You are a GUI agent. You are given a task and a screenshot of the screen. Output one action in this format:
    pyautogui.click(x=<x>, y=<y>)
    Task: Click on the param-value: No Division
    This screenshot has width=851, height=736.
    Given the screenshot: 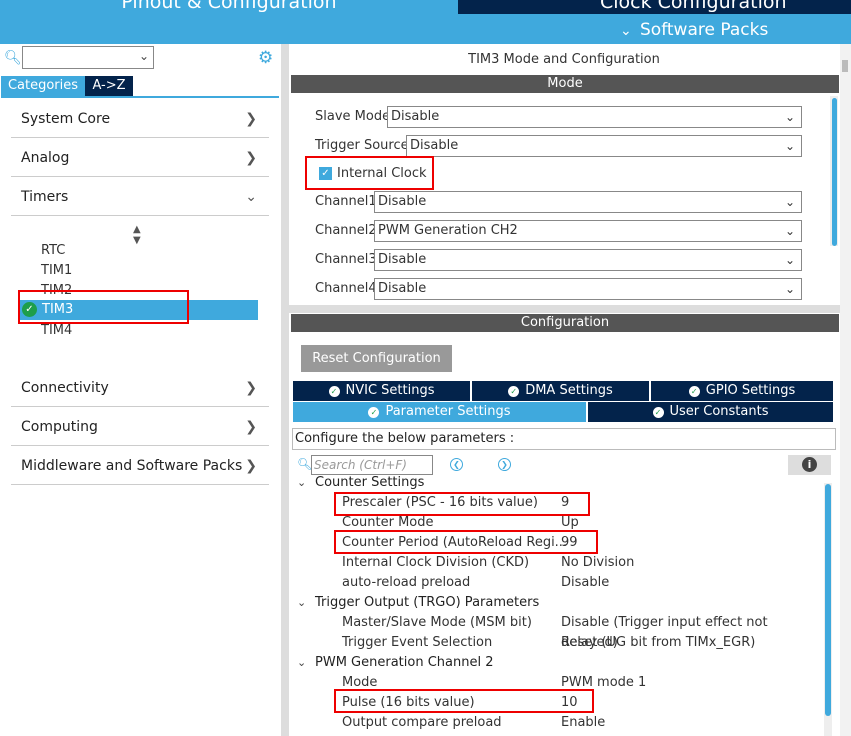 What is the action you would take?
    pyautogui.click(x=597, y=563)
    